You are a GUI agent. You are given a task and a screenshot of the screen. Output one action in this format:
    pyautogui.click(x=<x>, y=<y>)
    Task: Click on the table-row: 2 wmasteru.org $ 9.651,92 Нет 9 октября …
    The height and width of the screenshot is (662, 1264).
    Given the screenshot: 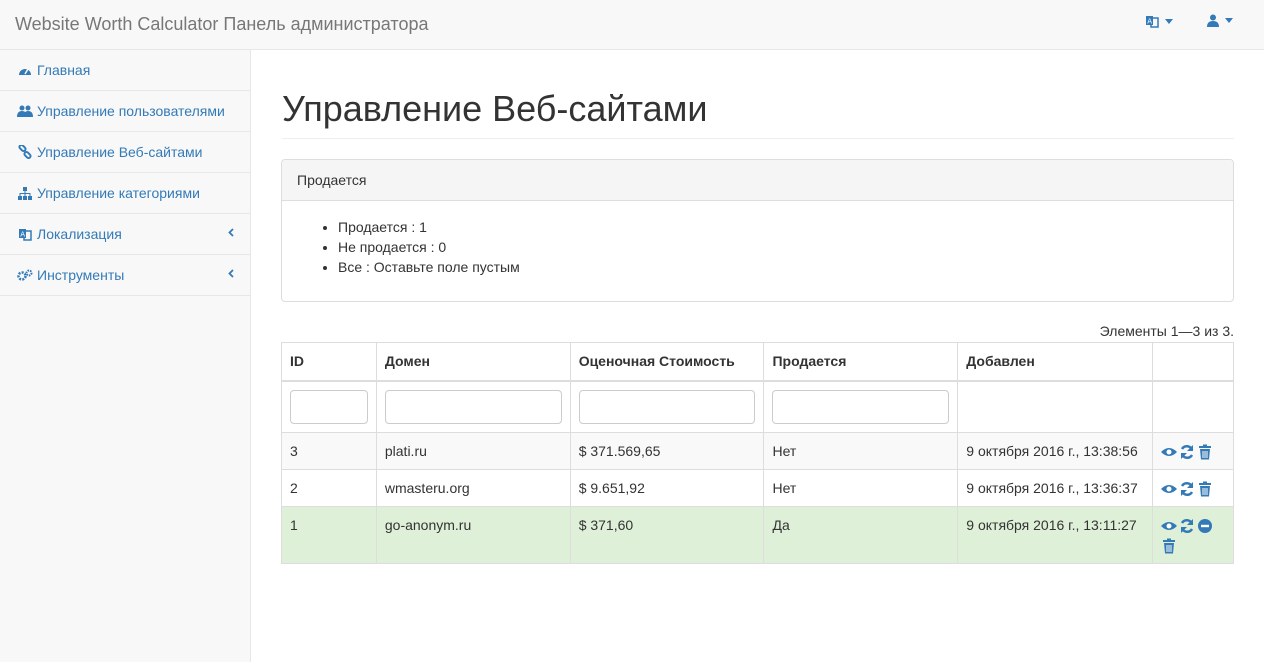 What is the action you would take?
    pyautogui.click(x=757, y=487)
    